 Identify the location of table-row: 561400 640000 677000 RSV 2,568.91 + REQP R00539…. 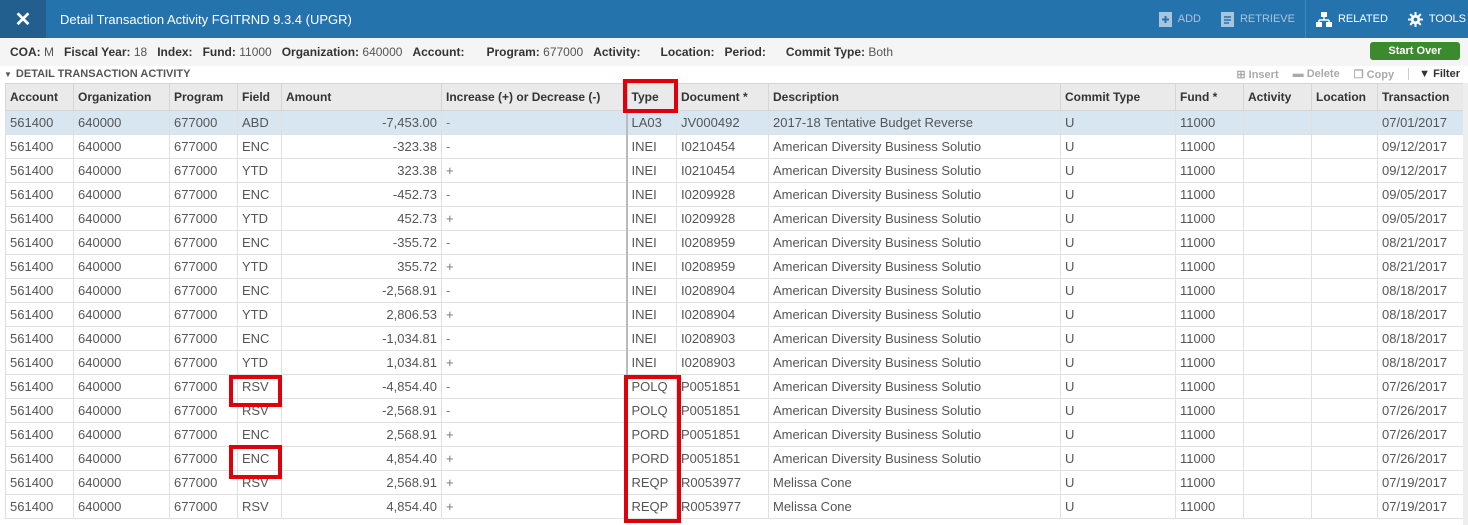
(734, 482).